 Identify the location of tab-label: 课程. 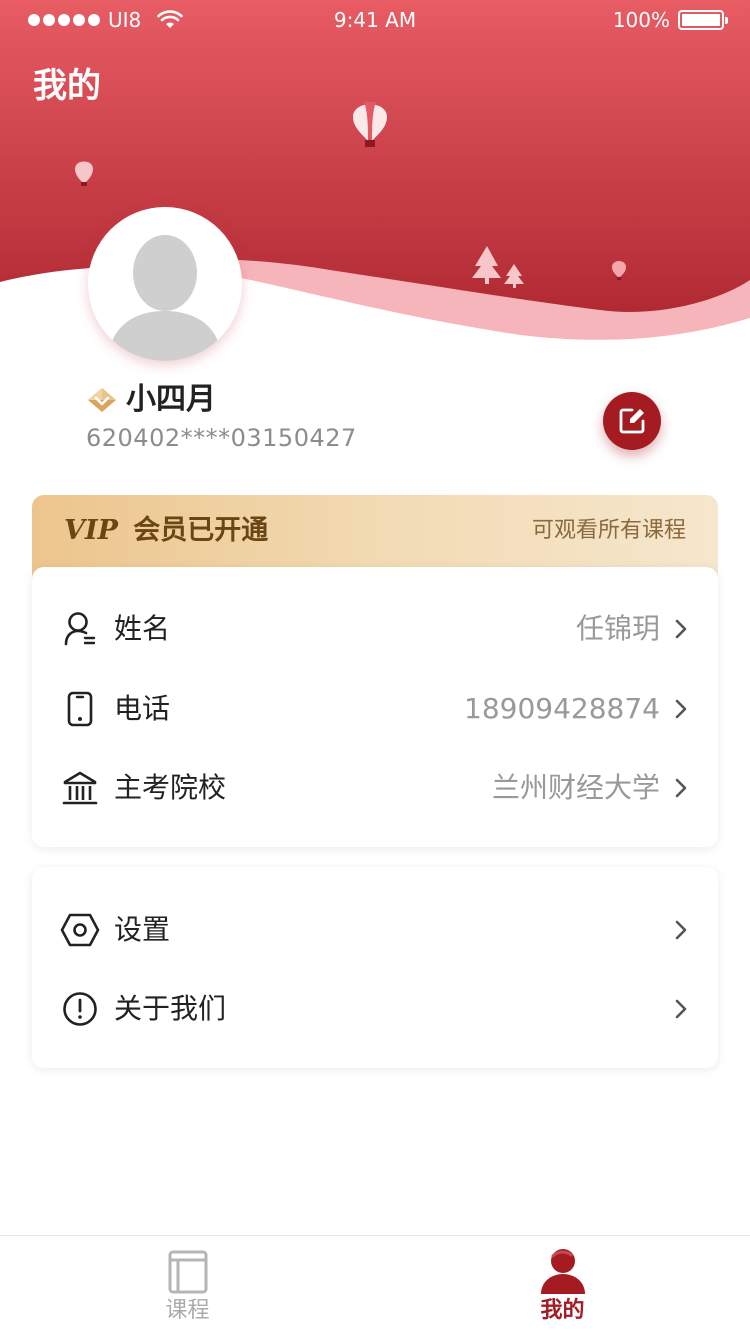
(187, 1310).